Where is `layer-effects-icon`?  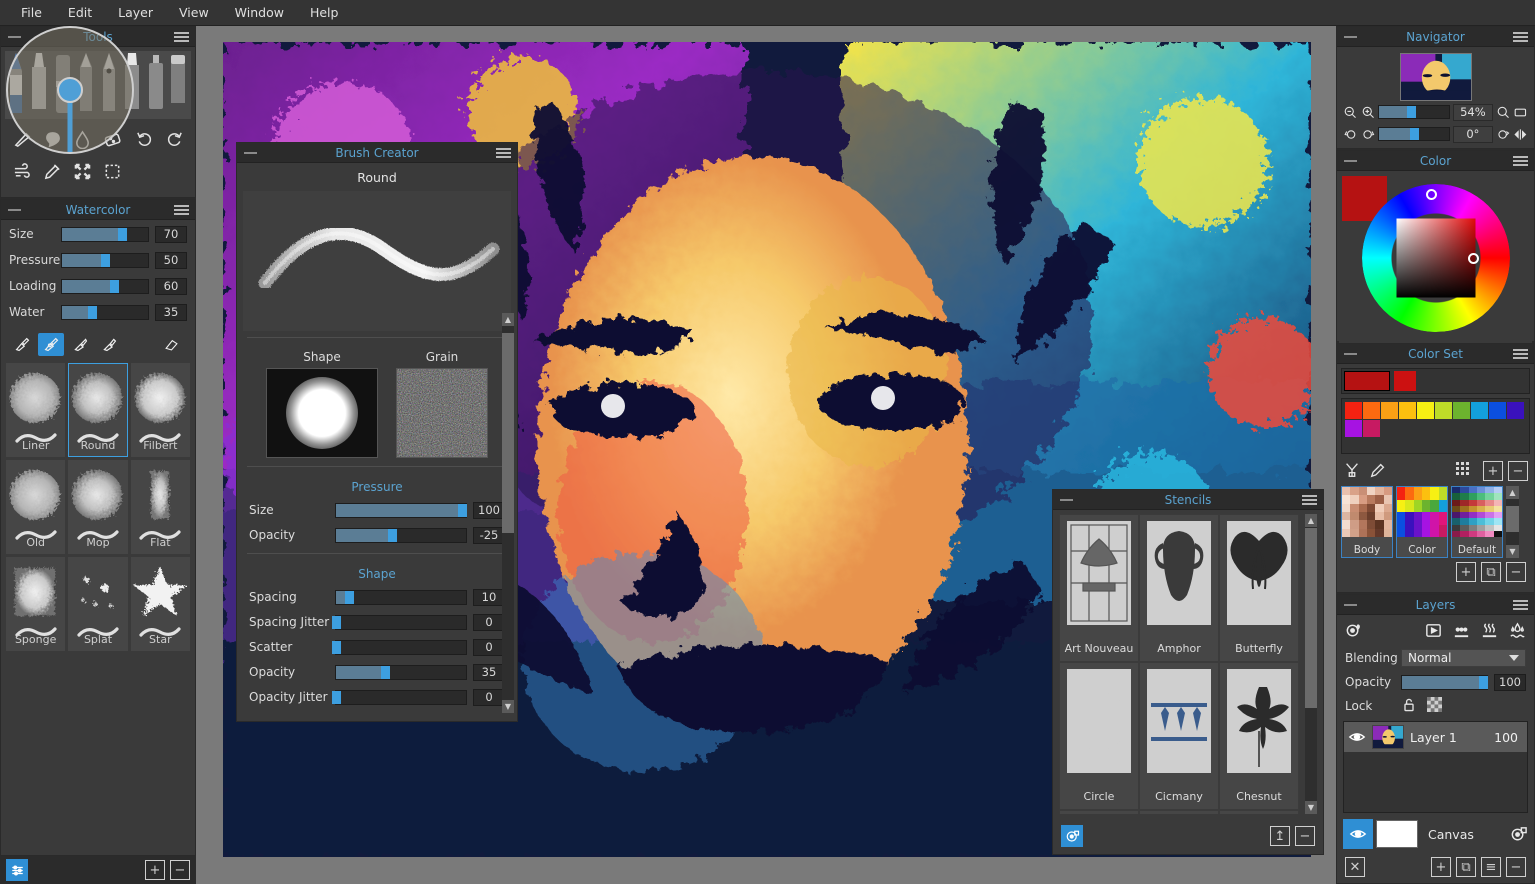
layer-effects-icon is located at coordinates (1353, 630).